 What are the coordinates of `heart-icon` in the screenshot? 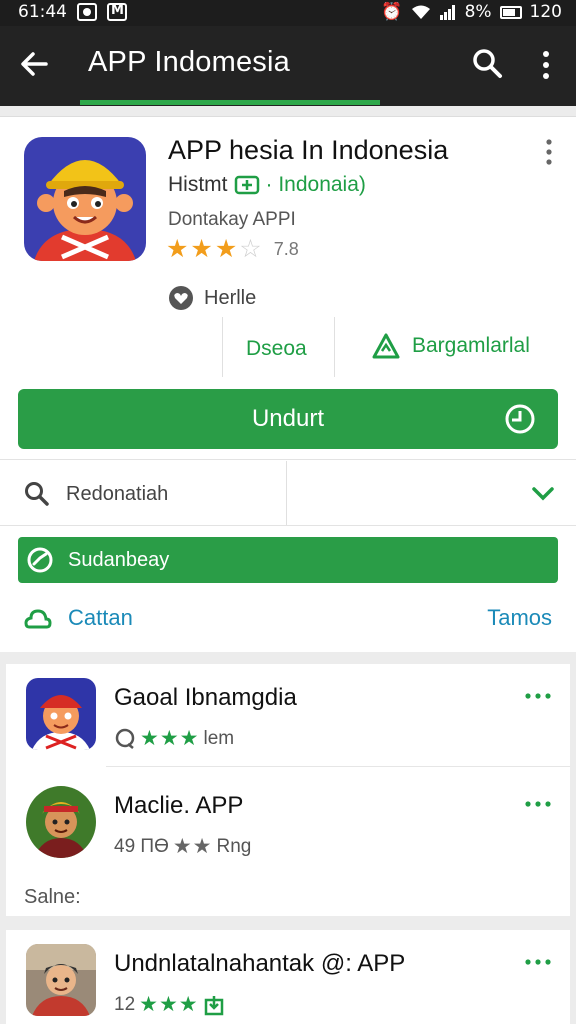 It's located at (181, 298).